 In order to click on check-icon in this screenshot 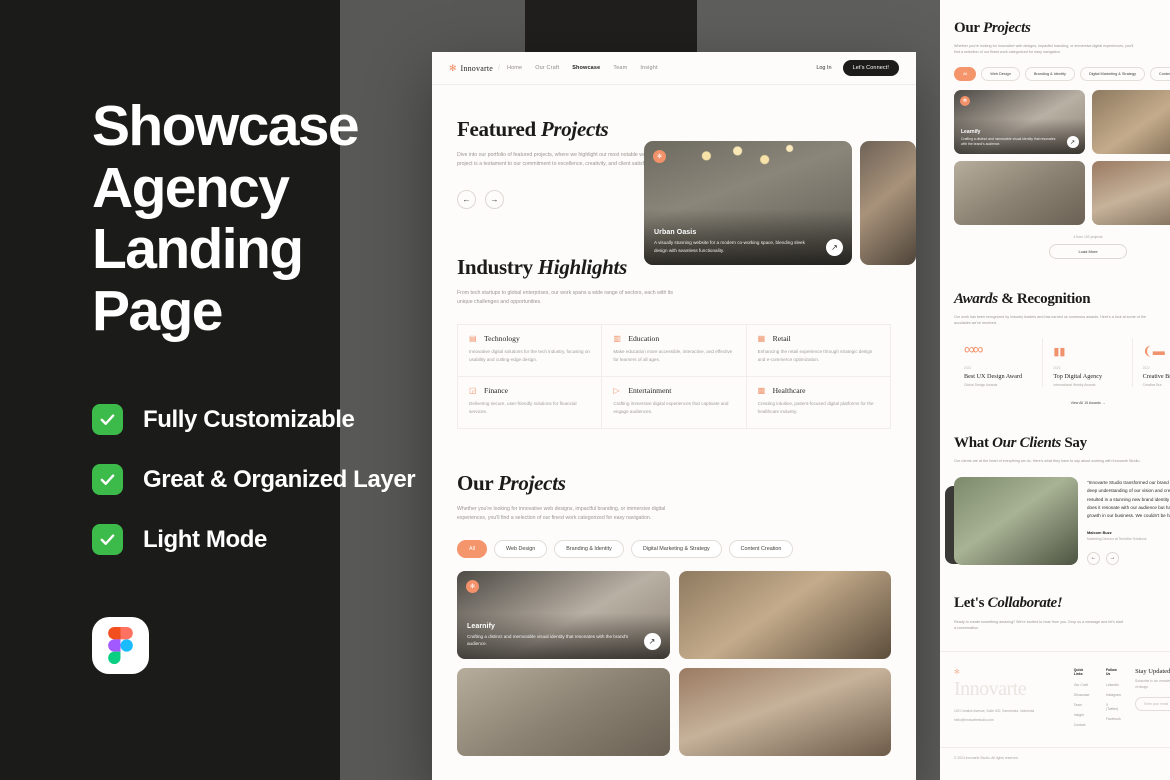, I will do `click(107, 540)`.